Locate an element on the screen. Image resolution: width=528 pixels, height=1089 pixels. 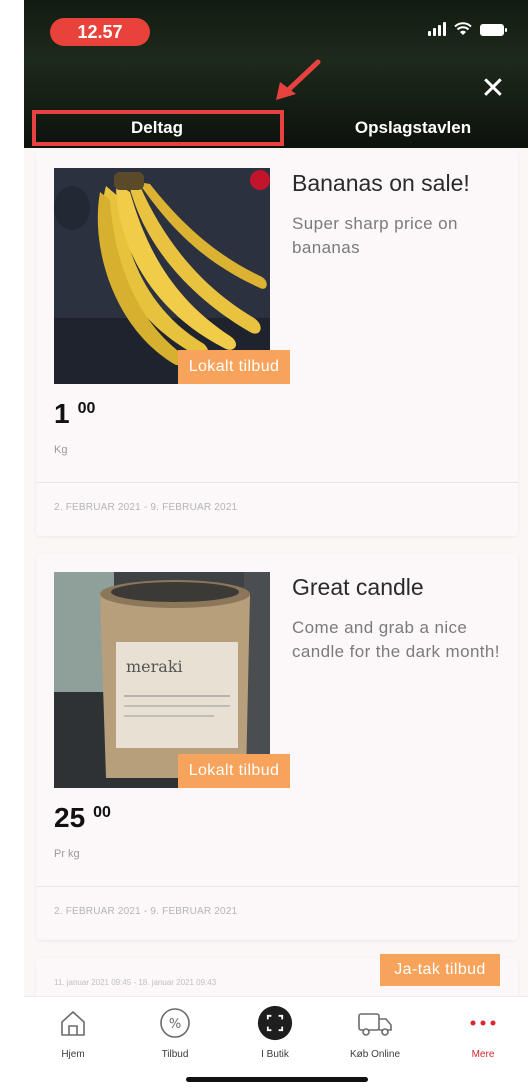
price-main: 1 is located at coordinates (62, 413).